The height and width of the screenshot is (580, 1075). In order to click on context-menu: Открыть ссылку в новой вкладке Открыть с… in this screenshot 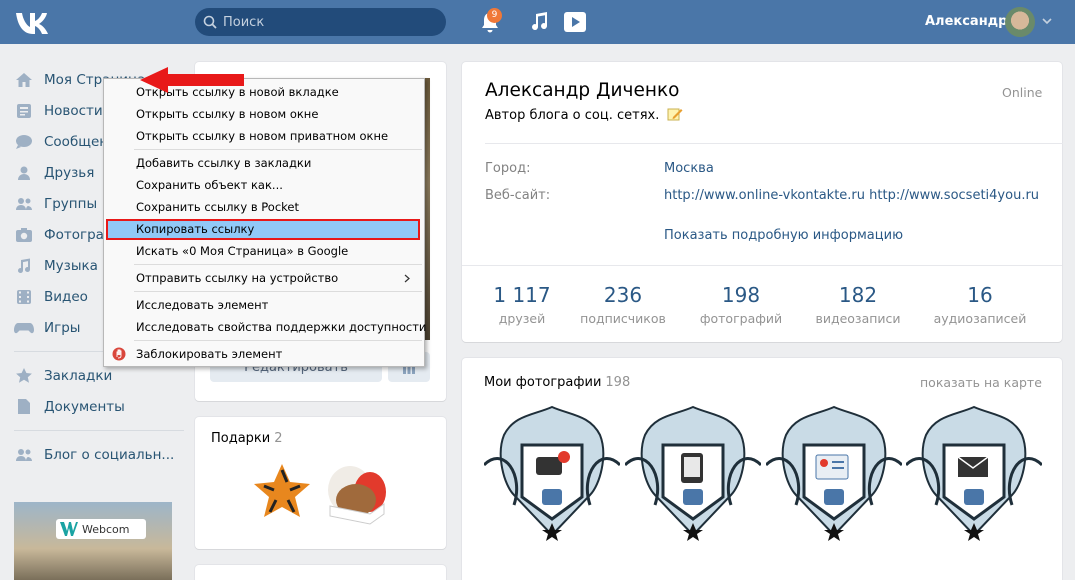, I will do `click(264, 222)`.